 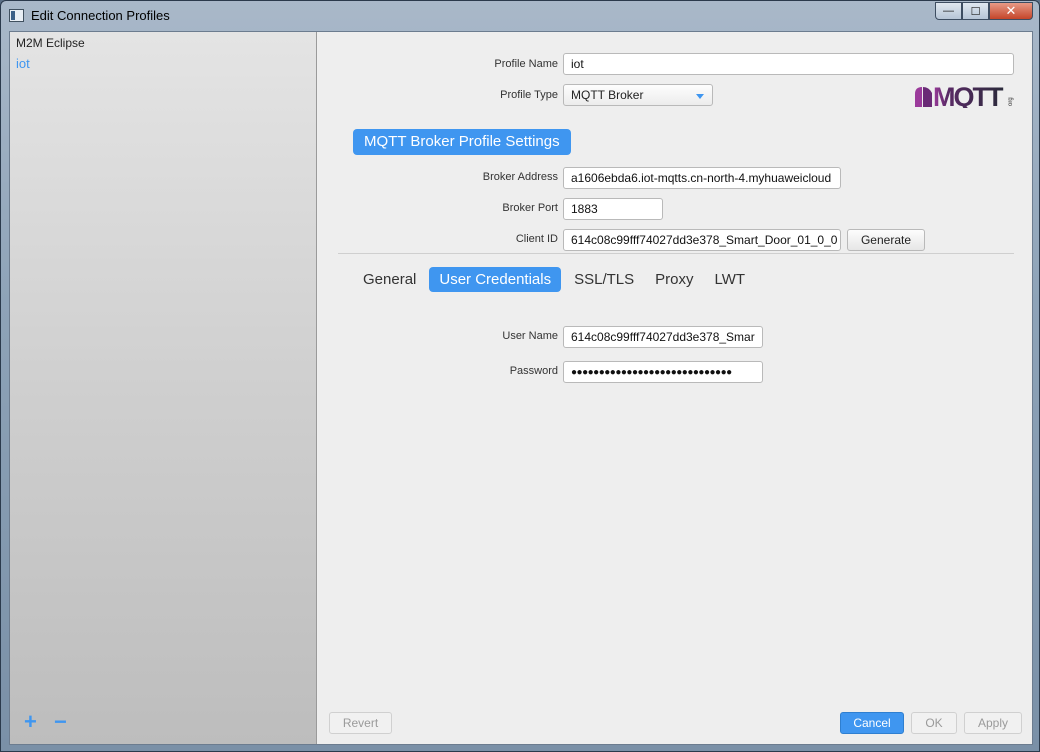 What do you see at coordinates (934, 723) in the screenshot?
I see `ok-button: OK` at bounding box center [934, 723].